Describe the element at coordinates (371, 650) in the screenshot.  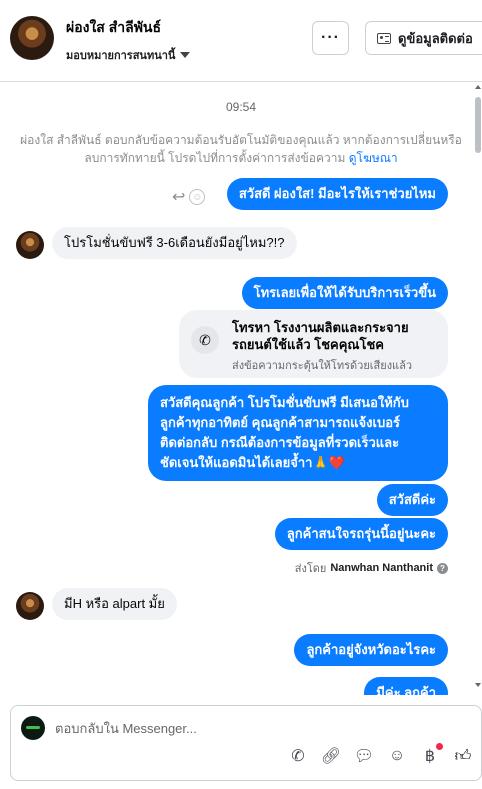
I see `outgoing-message: ลูกค้าอยู่จังหวัดอะไรคะ` at that location.